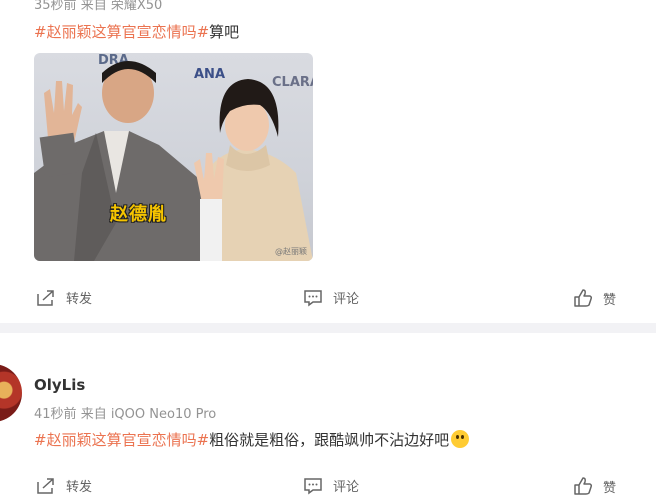 This screenshot has height=496, width=656. Describe the element at coordinates (346, 487) in the screenshot. I see `post2-comment-label: 评论` at that location.